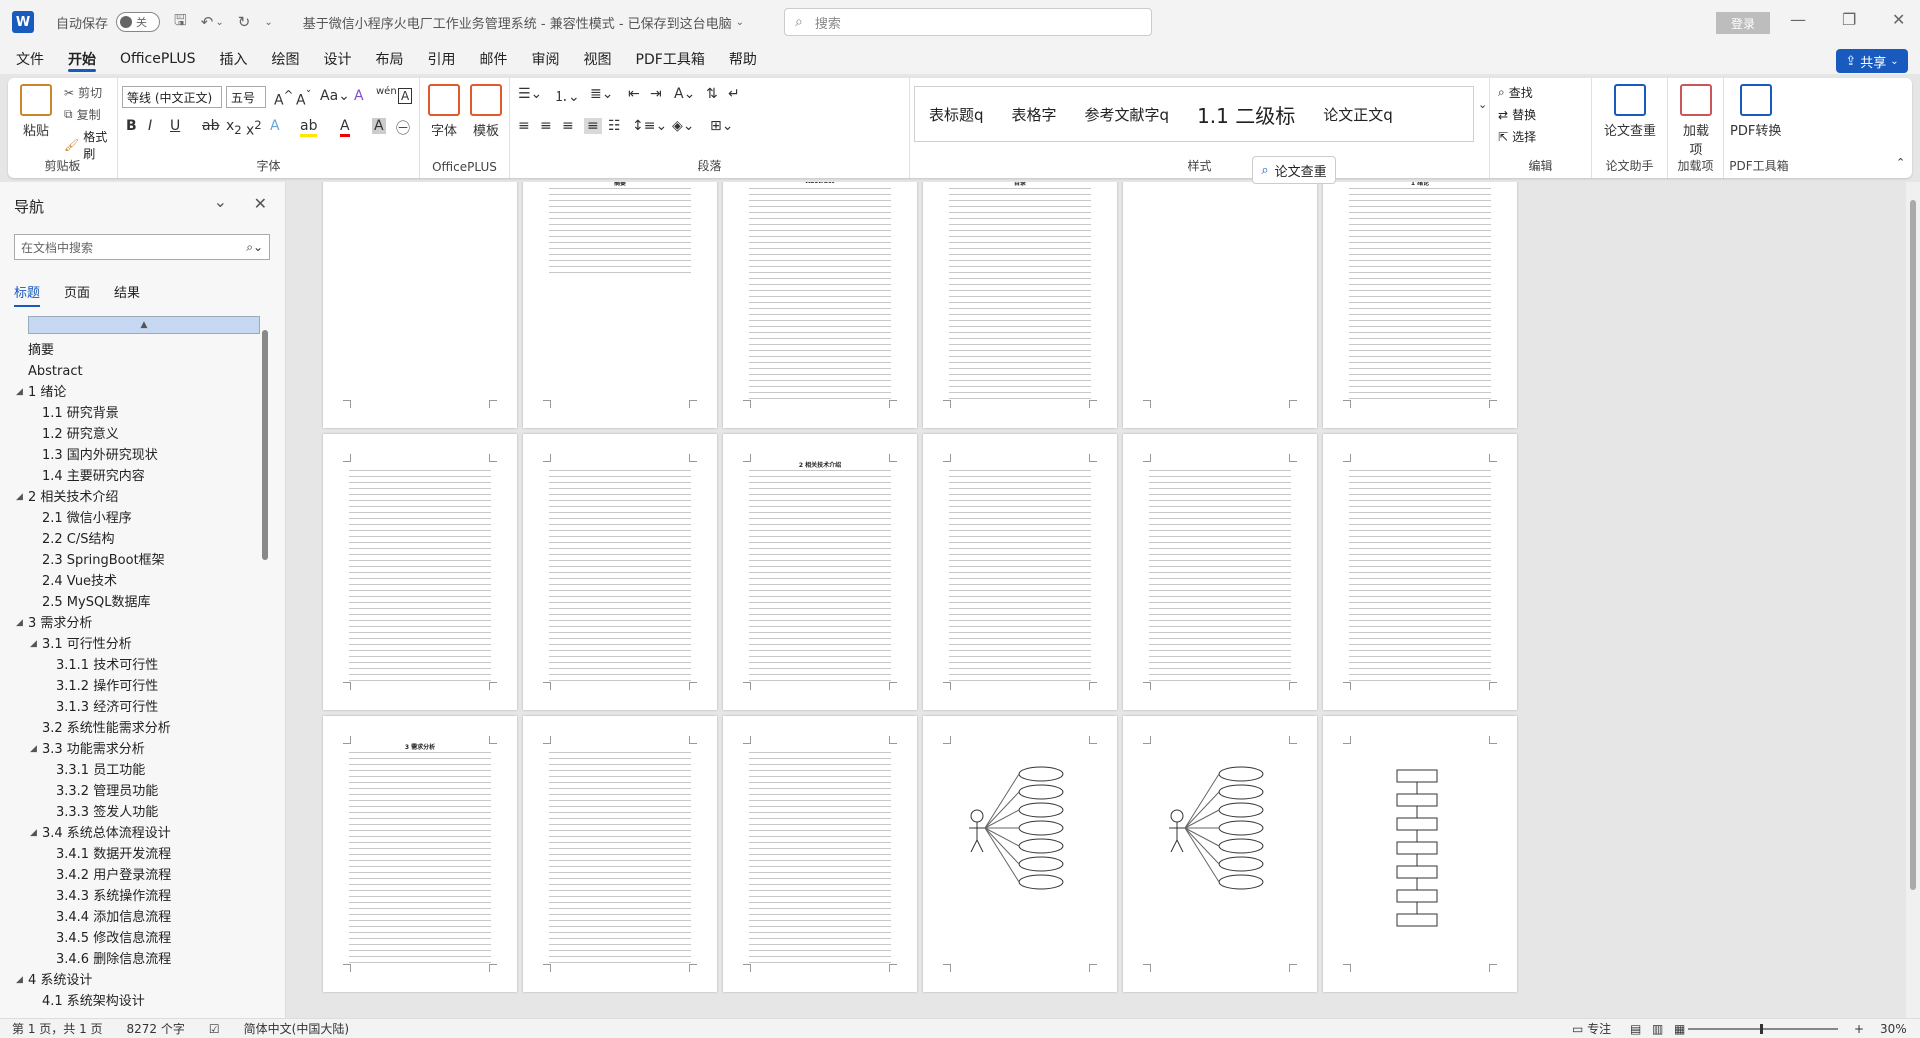 This screenshot has width=1920, height=1038. What do you see at coordinates (36, 111) in the screenshot?
I see `paste-button: 粘贴` at bounding box center [36, 111].